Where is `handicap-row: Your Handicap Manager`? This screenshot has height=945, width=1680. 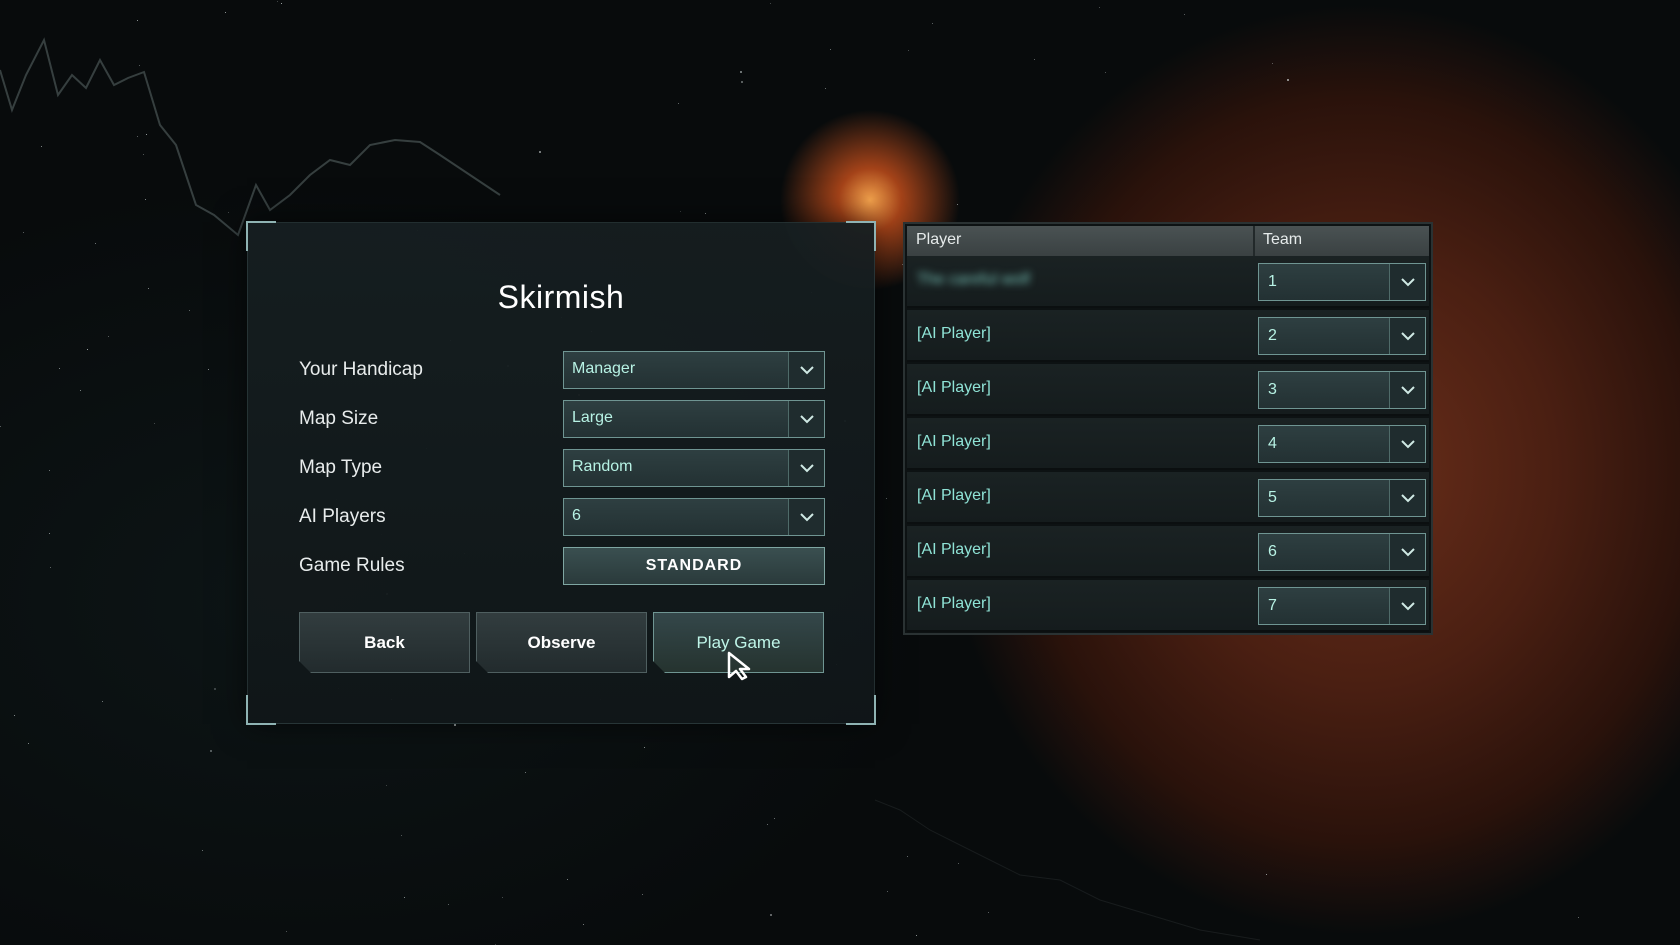 handicap-row: Your Handicap Manager is located at coordinates (562, 370).